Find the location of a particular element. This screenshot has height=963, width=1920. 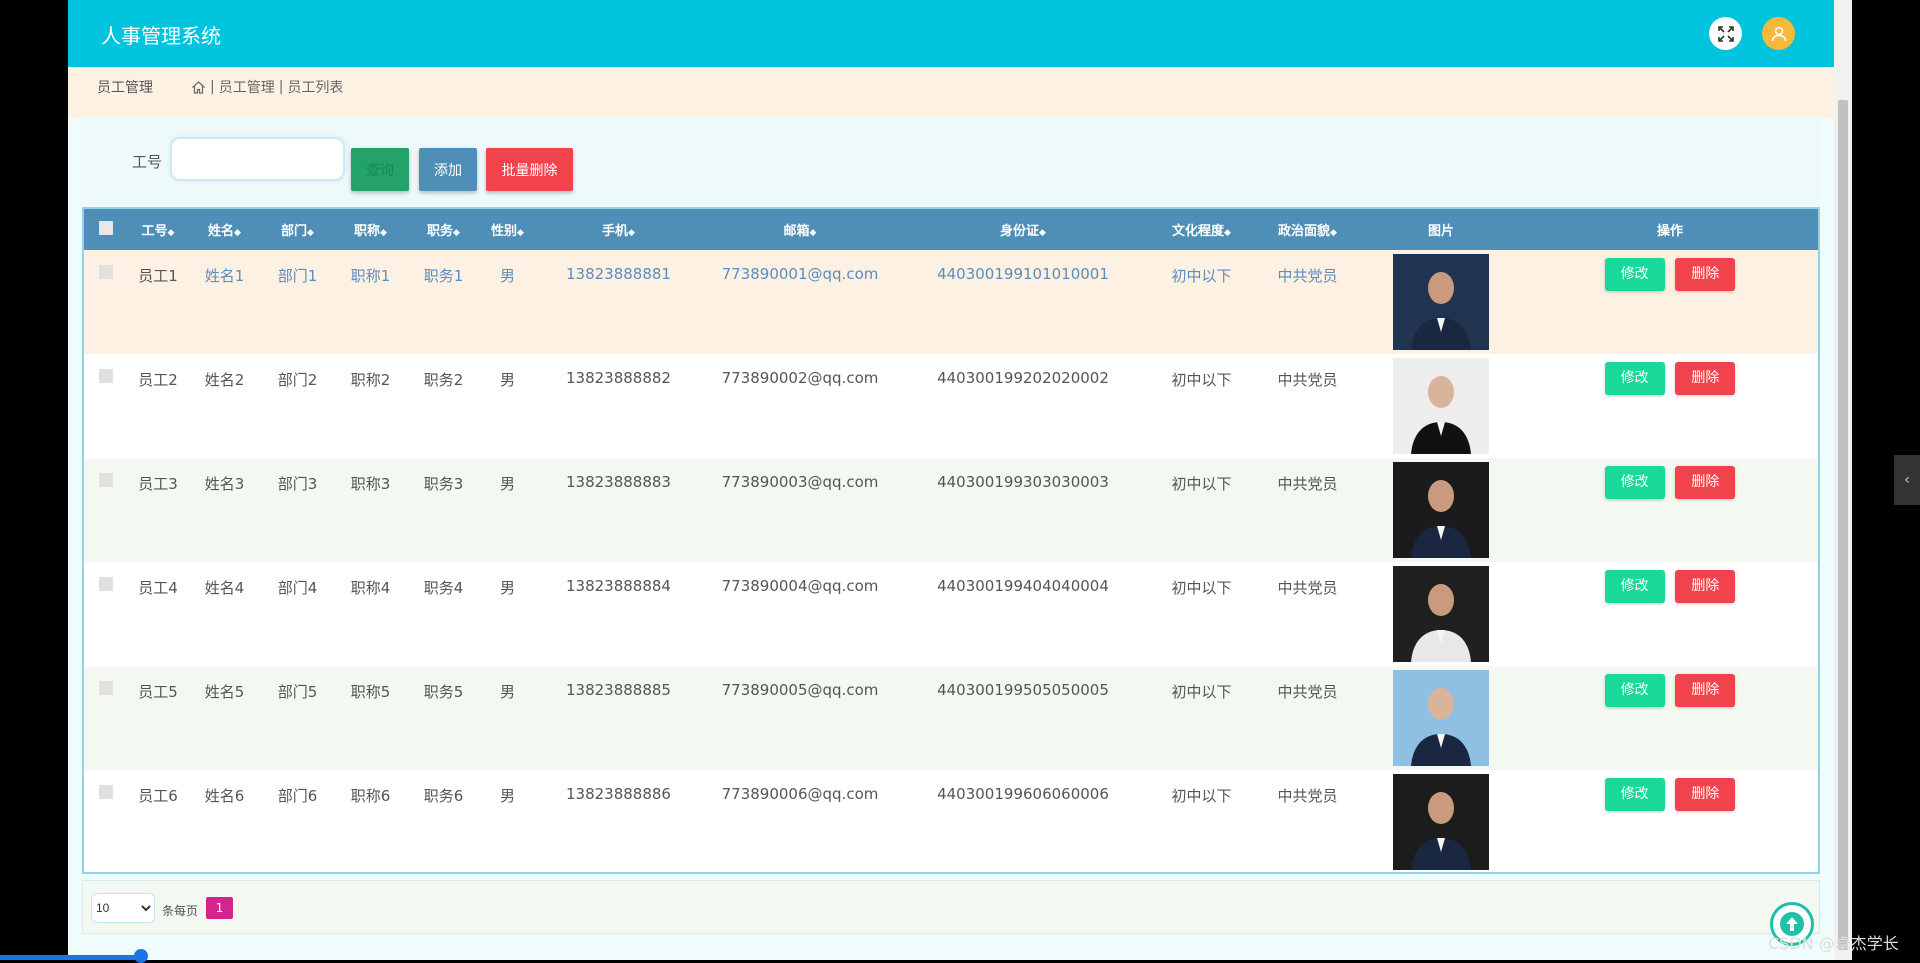

video-progress-handle is located at coordinates (141, 956).